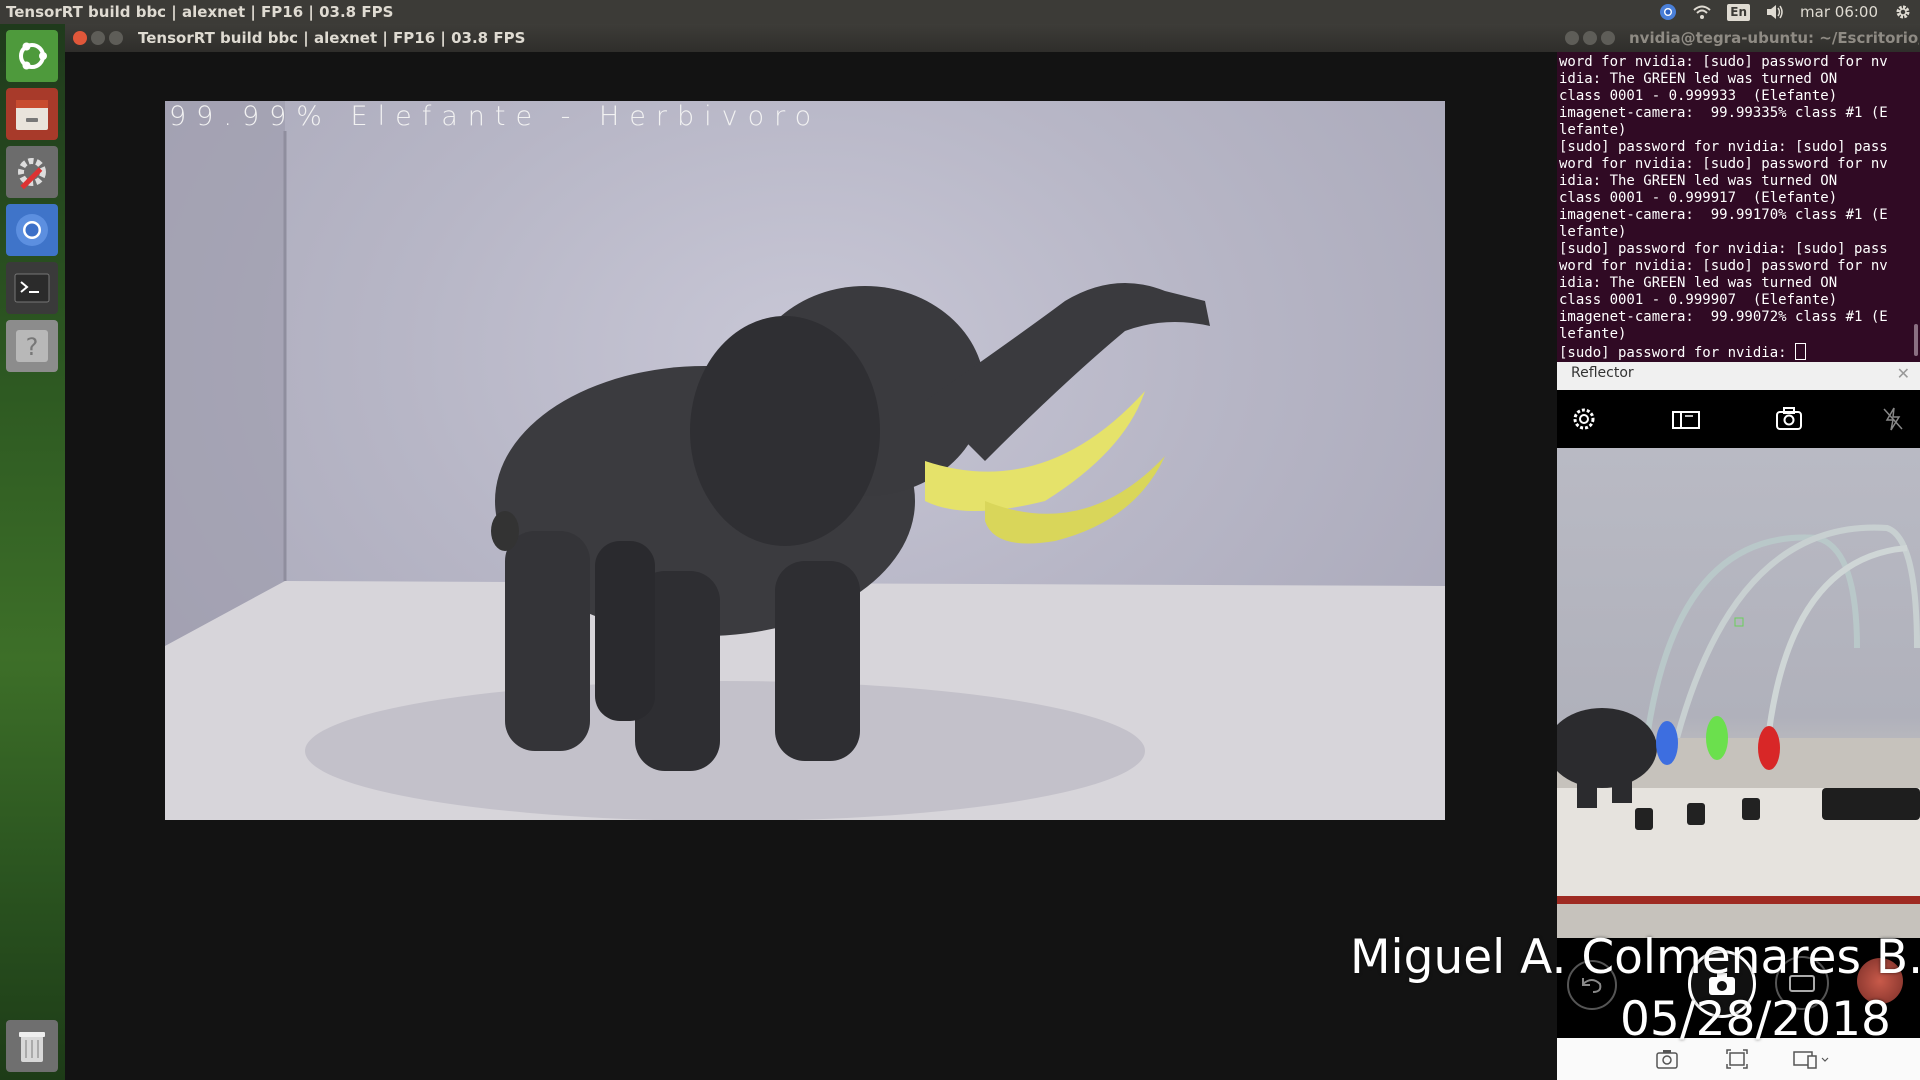  Describe the element at coordinates (1789, 12) in the screenshot. I see `system-tray: En mar 06:00` at that location.